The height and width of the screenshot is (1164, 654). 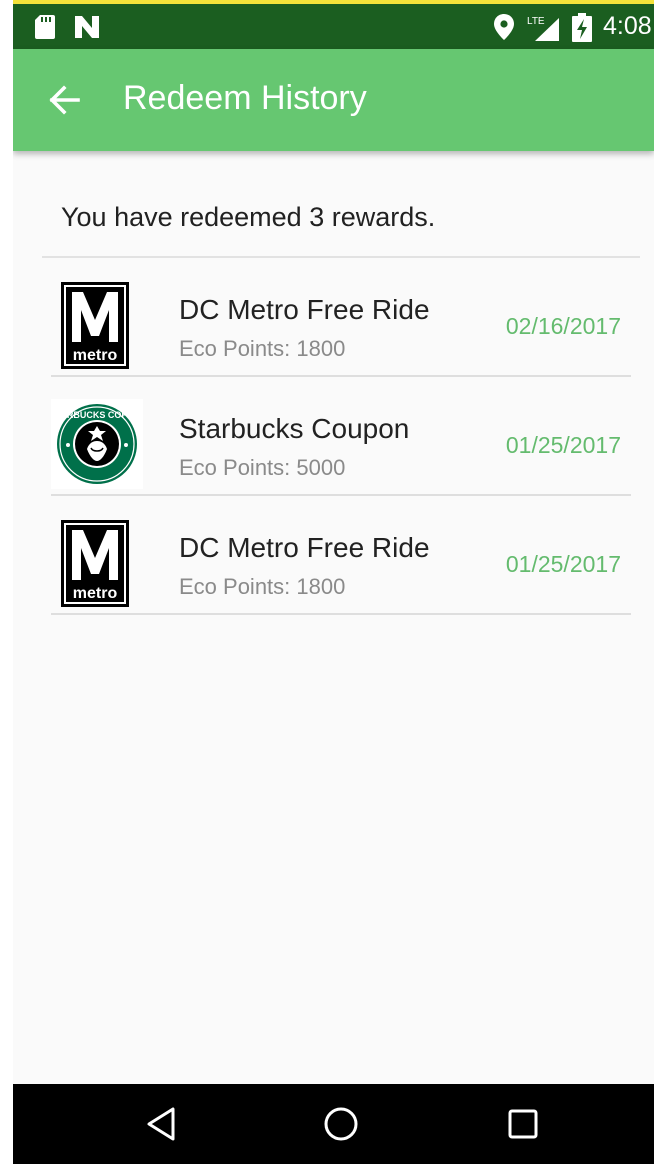 What do you see at coordinates (333, 26) in the screenshot?
I see `status-bar: LTE 4:08` at bounding box center [333, 26].